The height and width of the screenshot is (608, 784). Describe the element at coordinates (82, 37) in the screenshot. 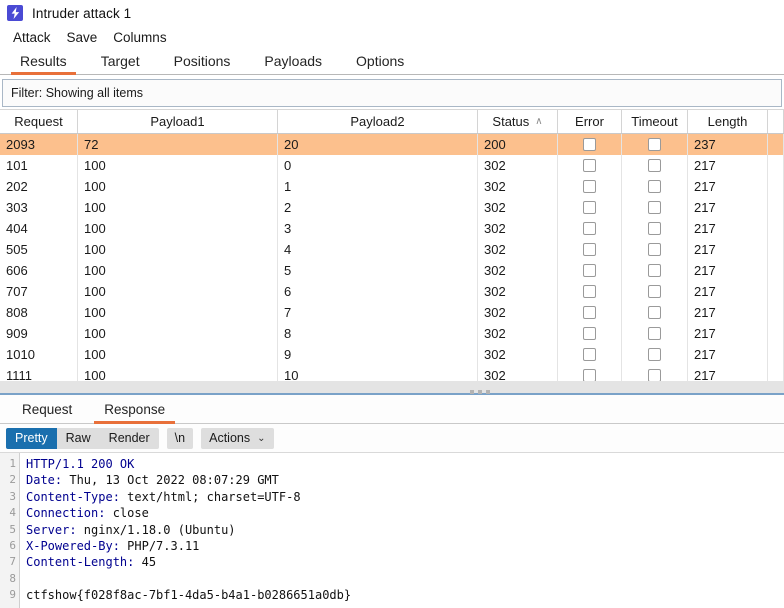

I see `menu-item-save: Save` at that location.